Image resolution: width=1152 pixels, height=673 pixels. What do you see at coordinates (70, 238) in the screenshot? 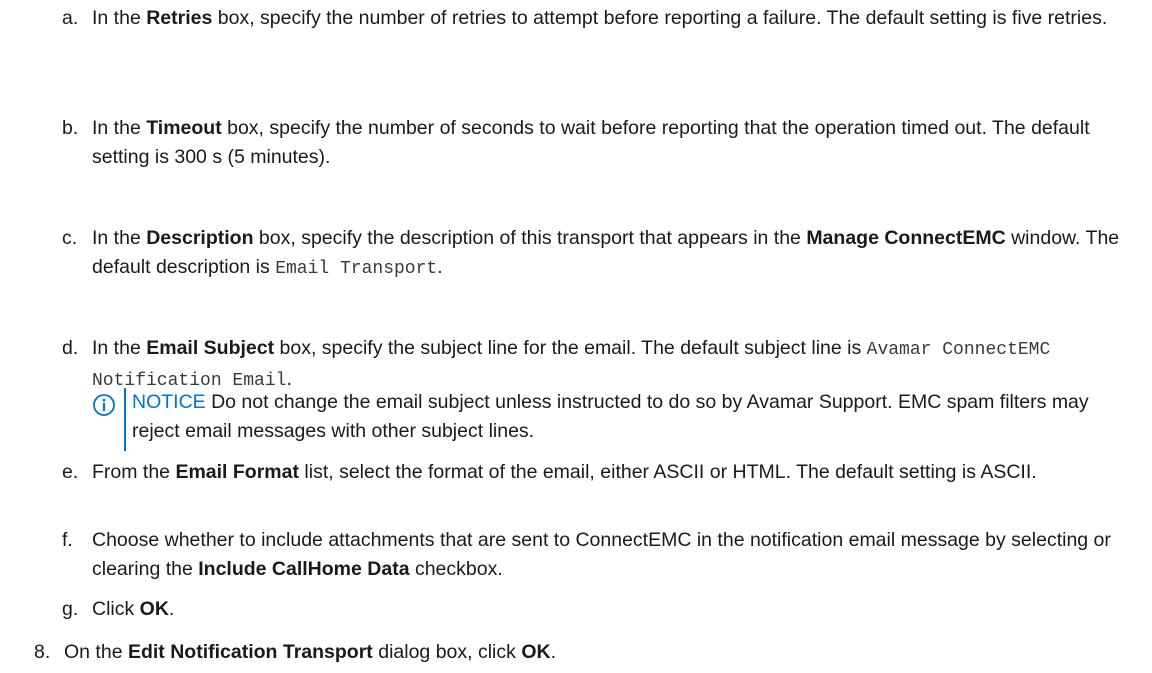
I see `step-label: c.` at bounding box center [70, 238].